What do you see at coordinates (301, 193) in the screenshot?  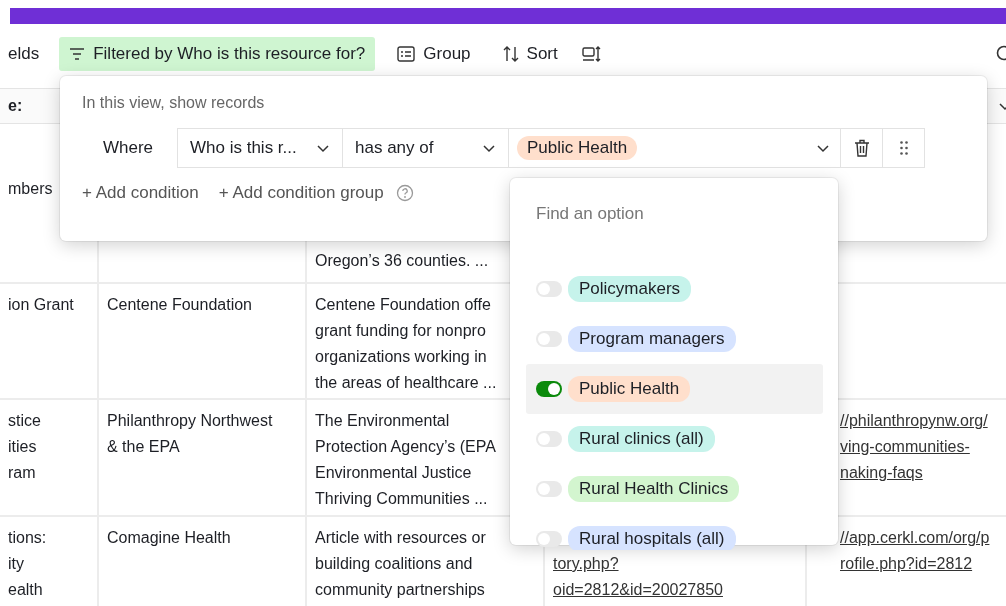 I see `add-condition-group-button: + Add condition group` at bounding box center [301, 193].